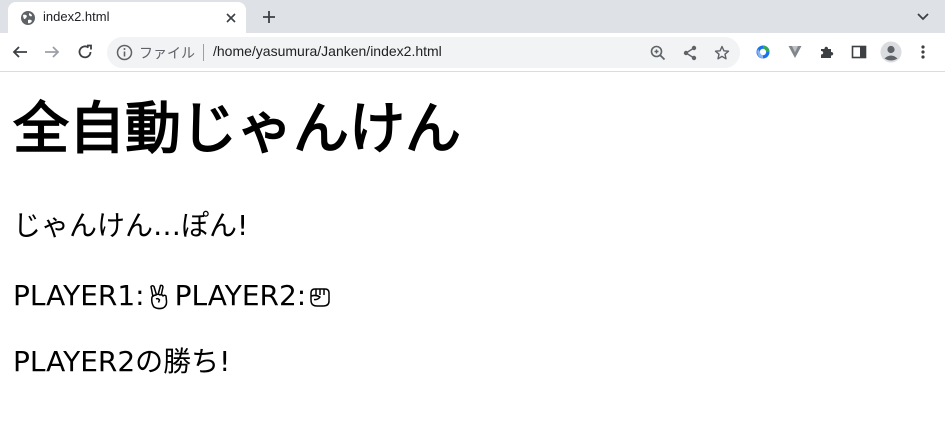  I want to click on reload-icon, so click(85, 52).